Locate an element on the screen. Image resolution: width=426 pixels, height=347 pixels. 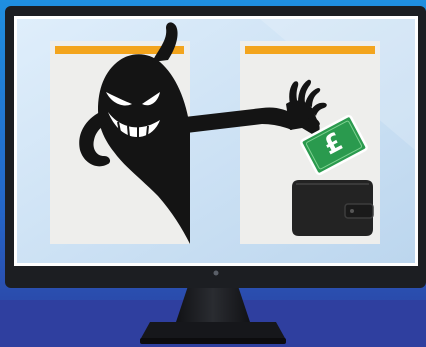
right-page-header is located at coordinates (310, 50).